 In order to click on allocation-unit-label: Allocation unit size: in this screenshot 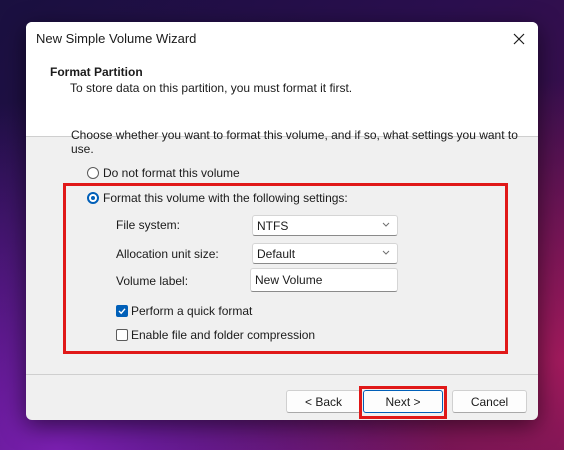, I will do `click(167, 254)`.